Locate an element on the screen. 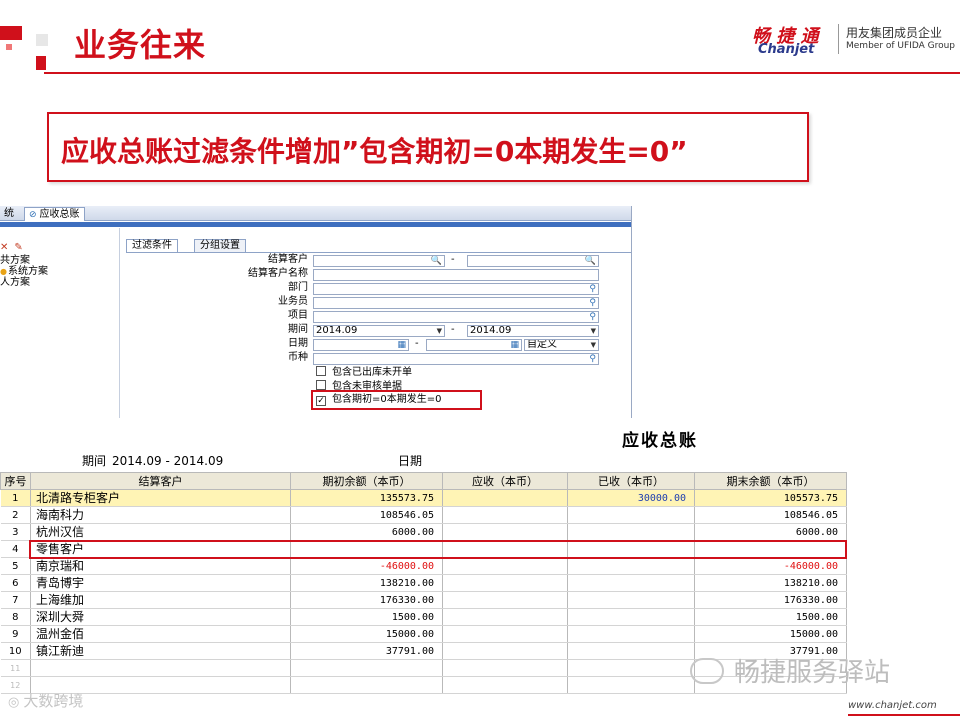 The image size is (960, 720). opening-cell: 108546.05 is located at coordinates (366, 515).